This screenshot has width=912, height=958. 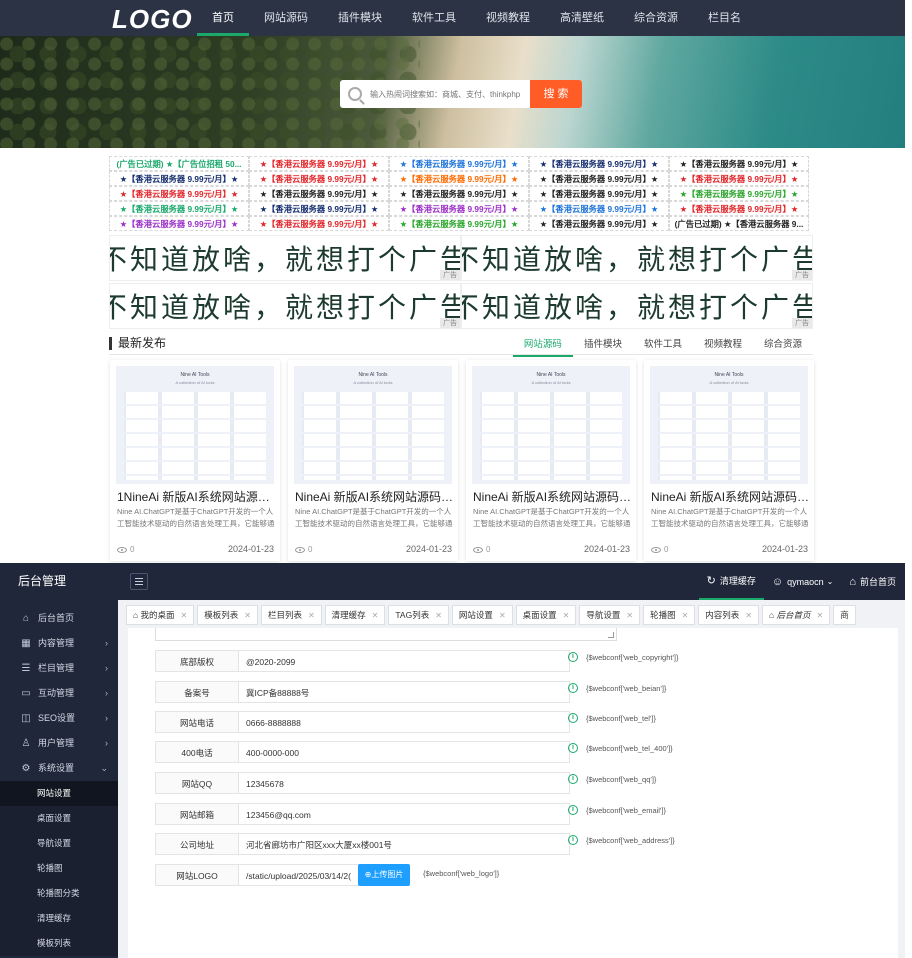 I want to click on field-input: 400-0000-000, so click(x=404, y=752).